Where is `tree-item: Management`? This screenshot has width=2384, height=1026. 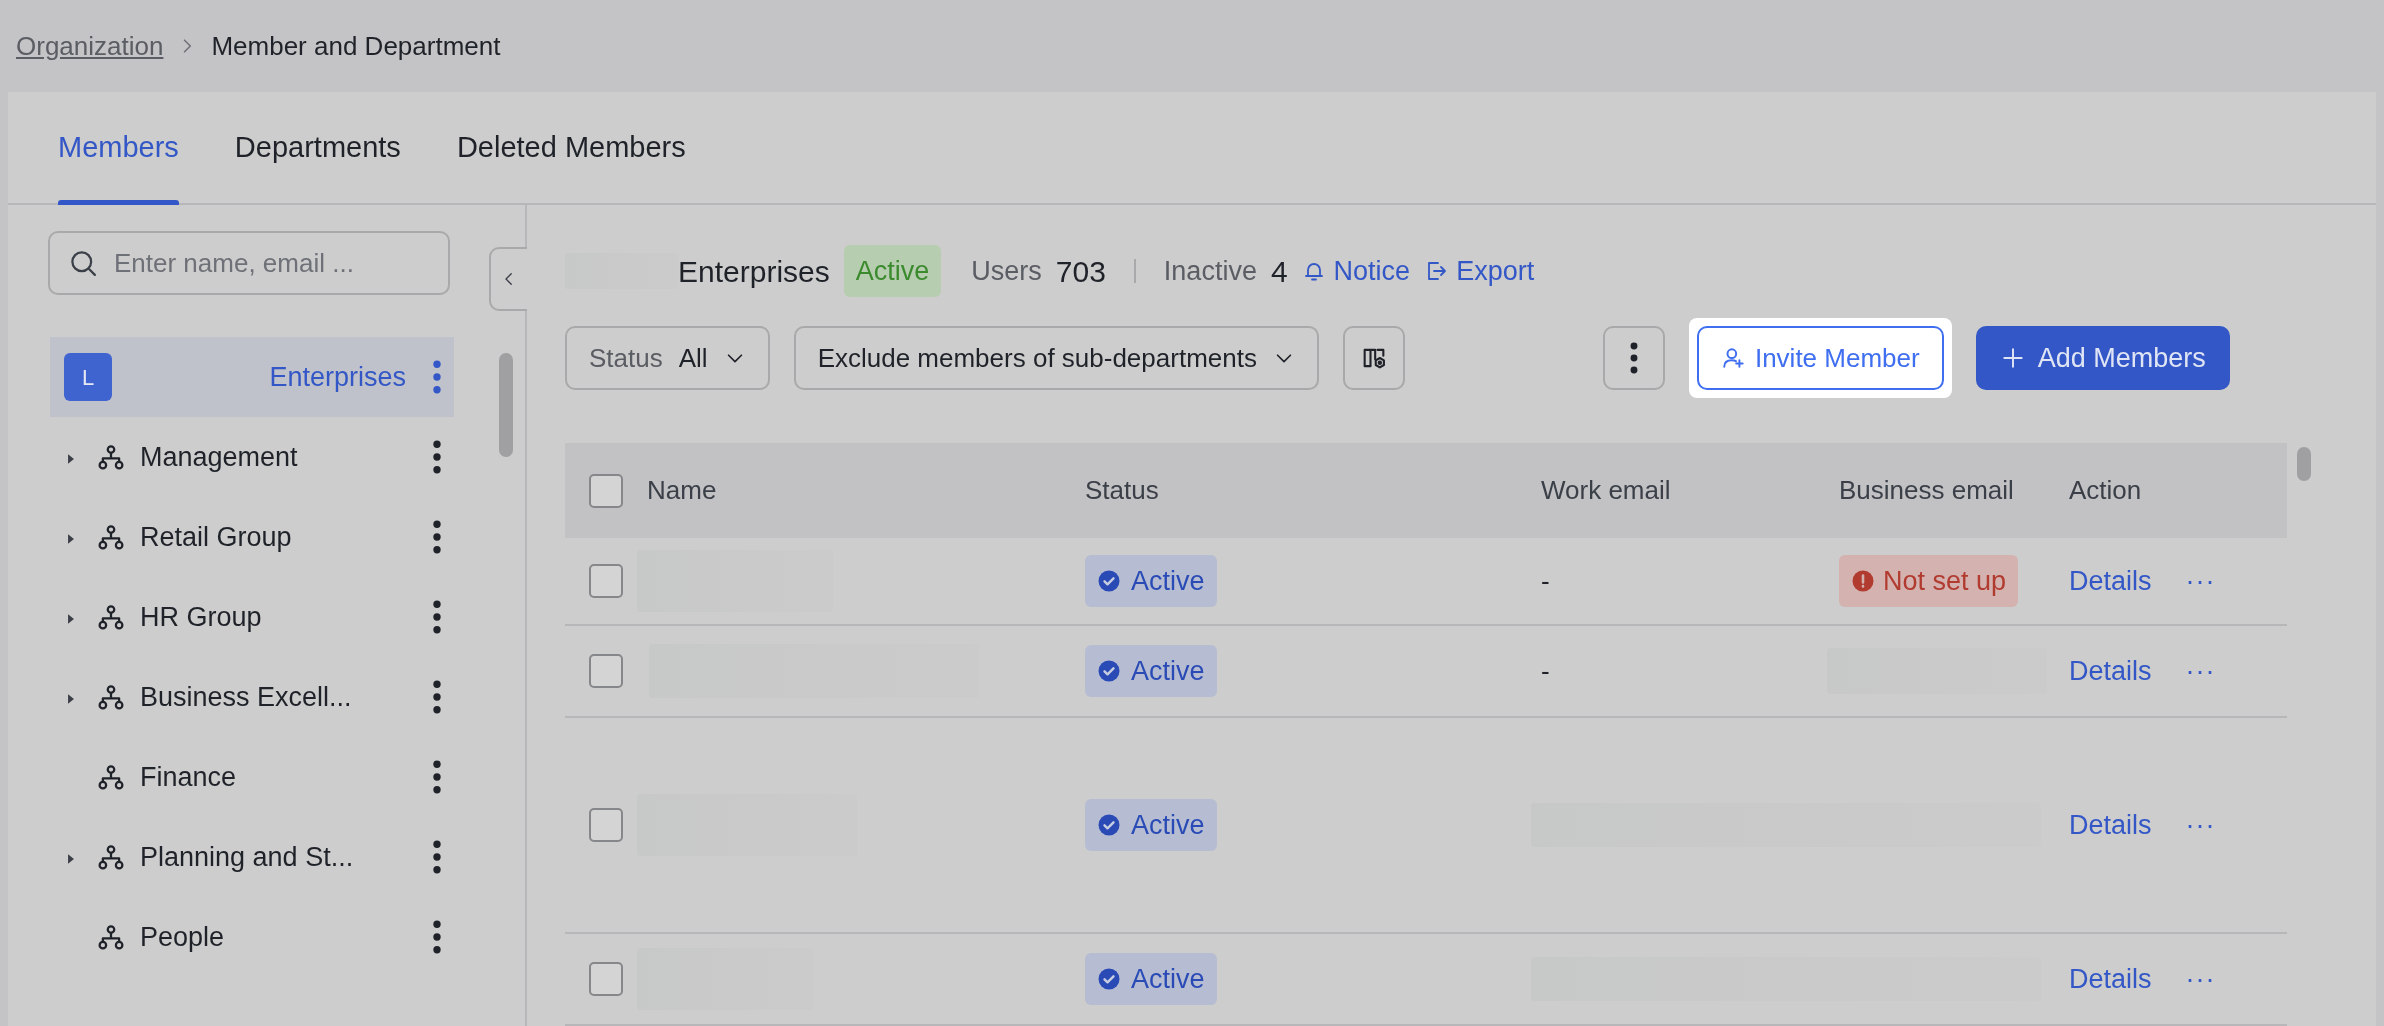 tree-item: Management is located at coordinates (252, 457).